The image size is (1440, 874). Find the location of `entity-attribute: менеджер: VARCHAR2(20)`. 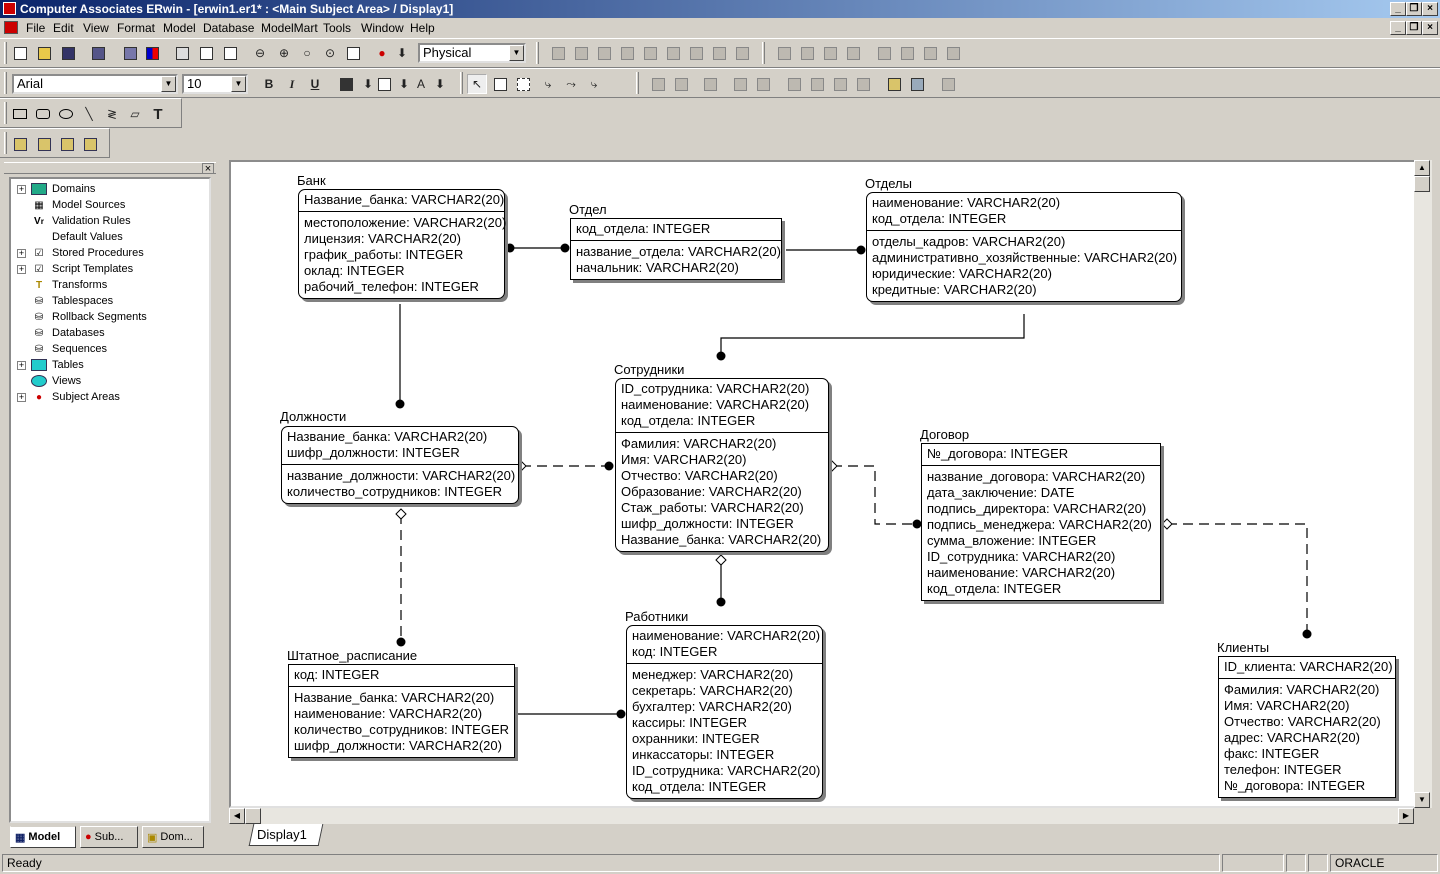

entity-attribute: менеджер: VARCHAR2(20) is located at coordinates (724, 675).